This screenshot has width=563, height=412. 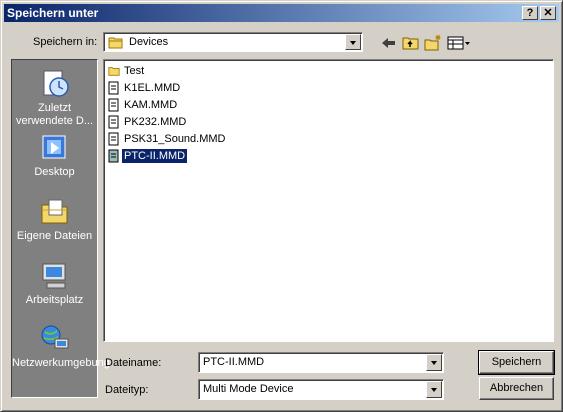 I want to click on filetype-select: Multi Mode Device, so click(x=321, y=389).